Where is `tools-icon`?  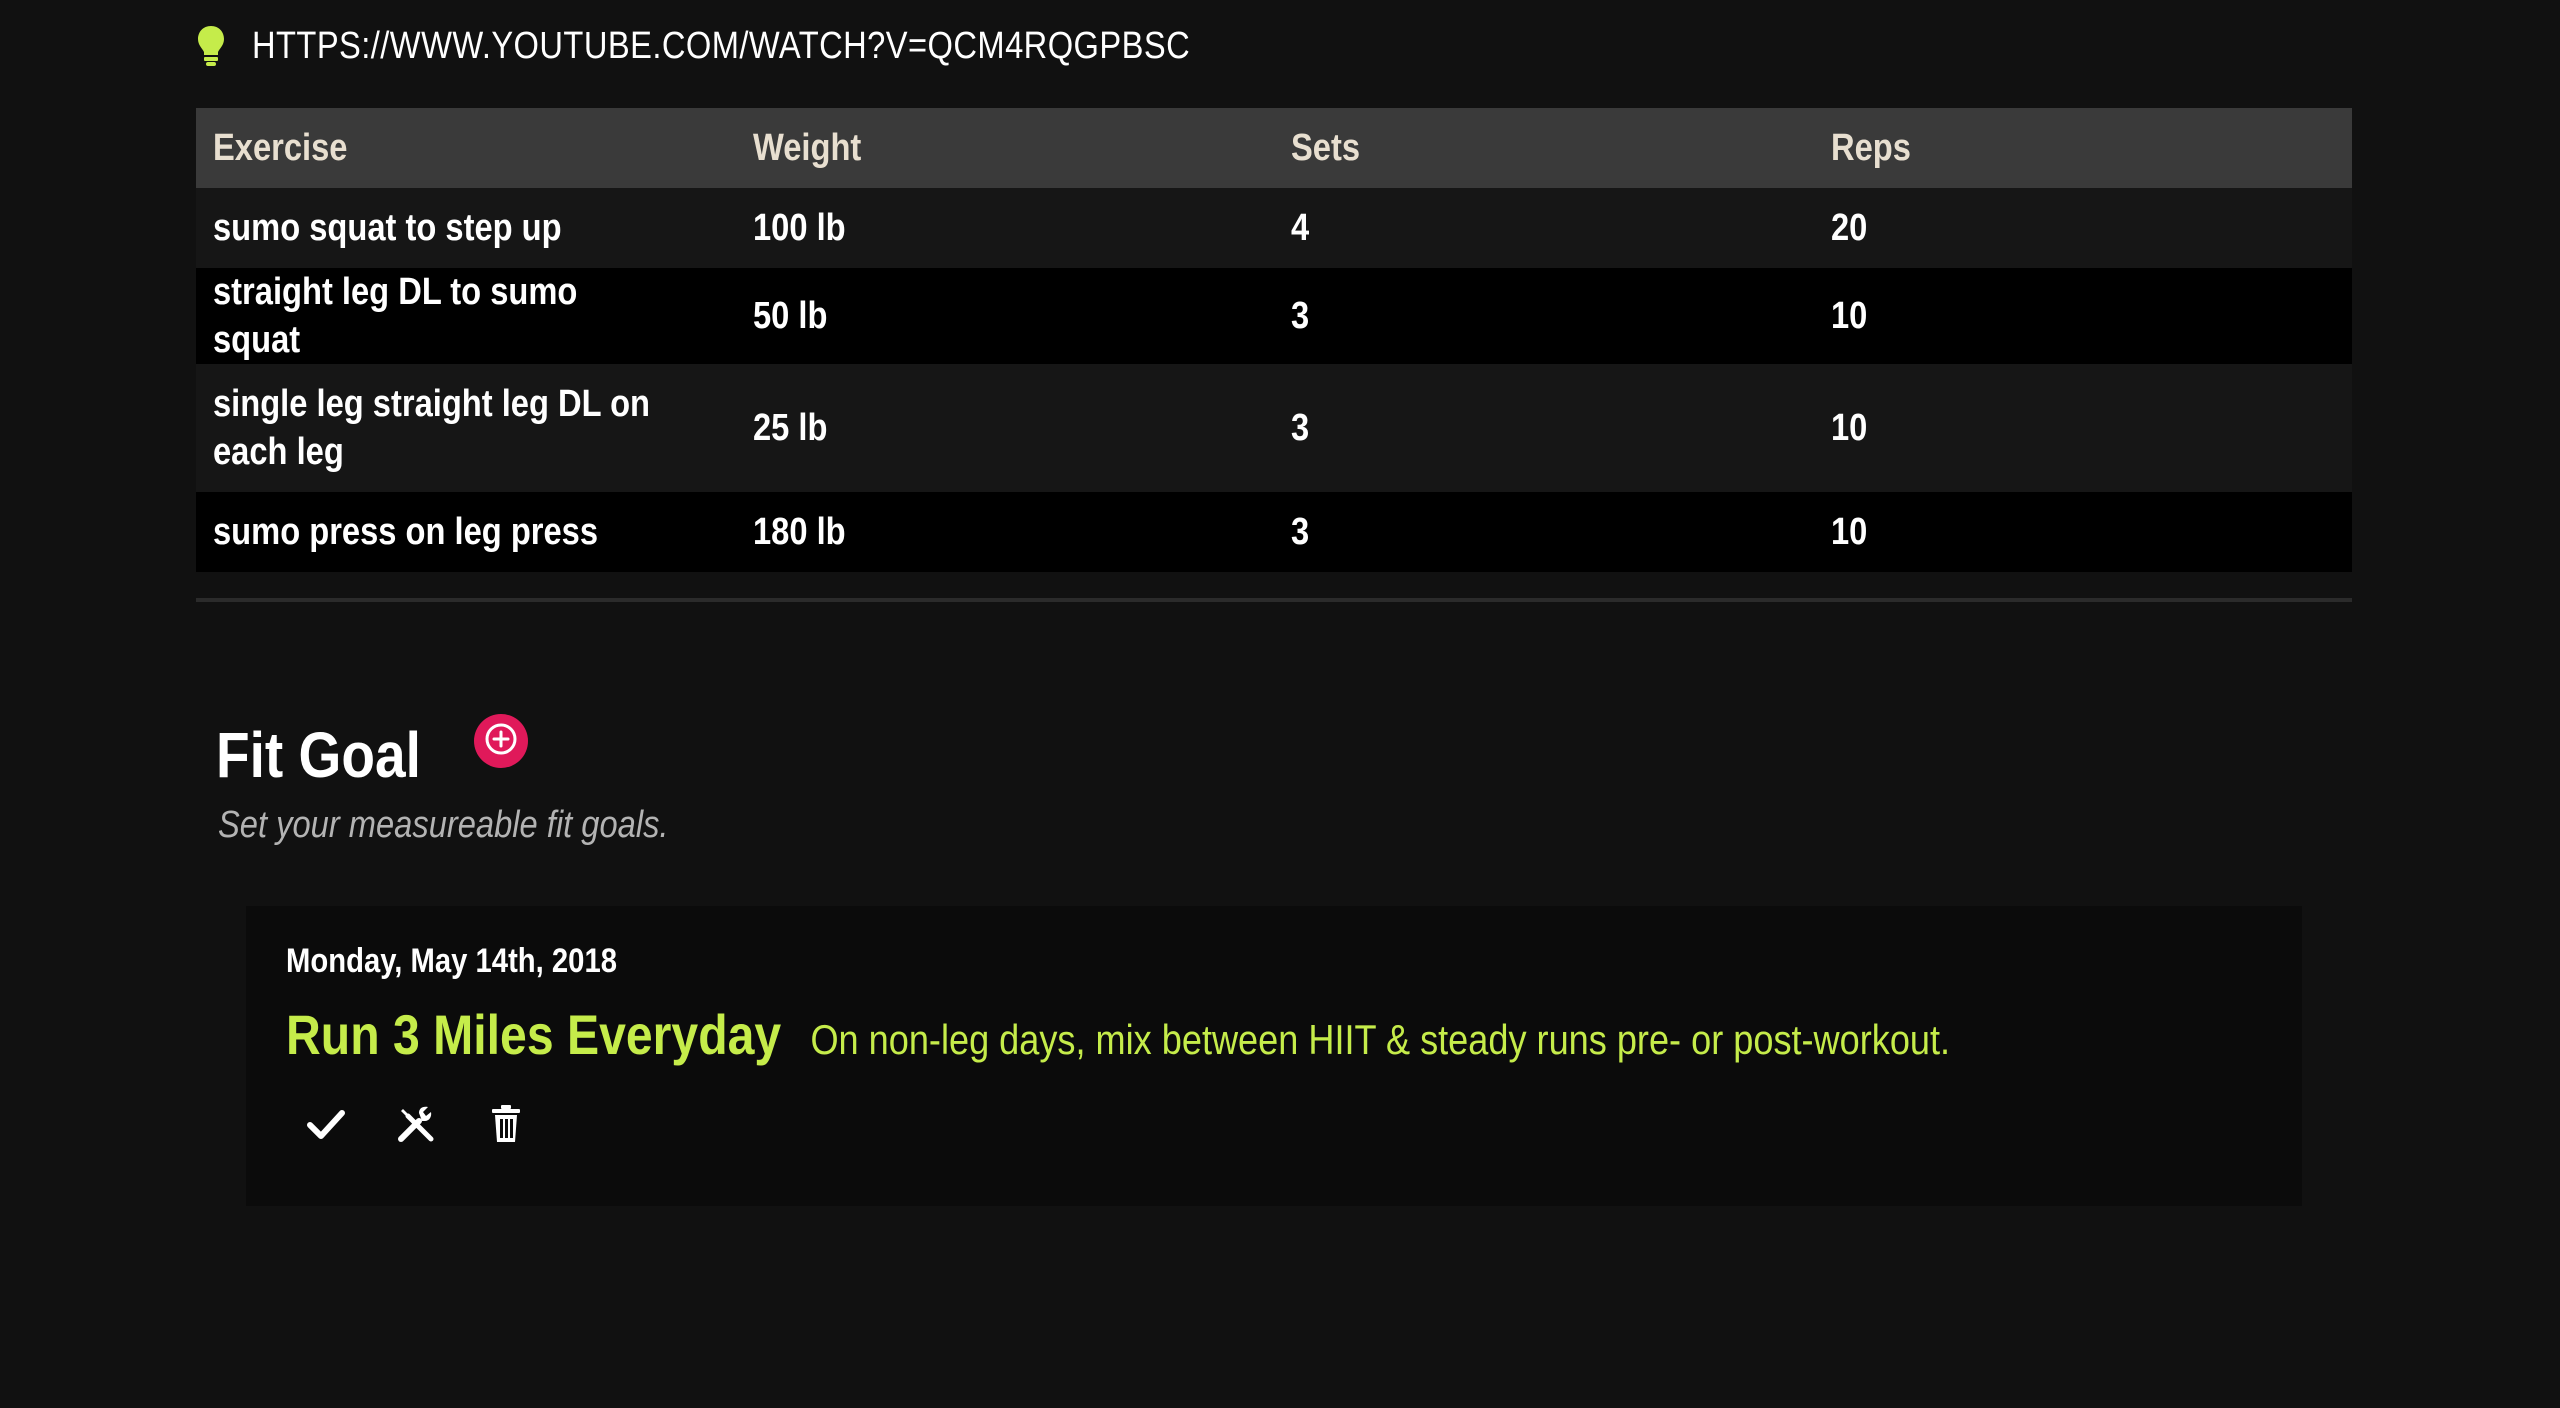 tools-icon is located at coordinates (416, 1126).